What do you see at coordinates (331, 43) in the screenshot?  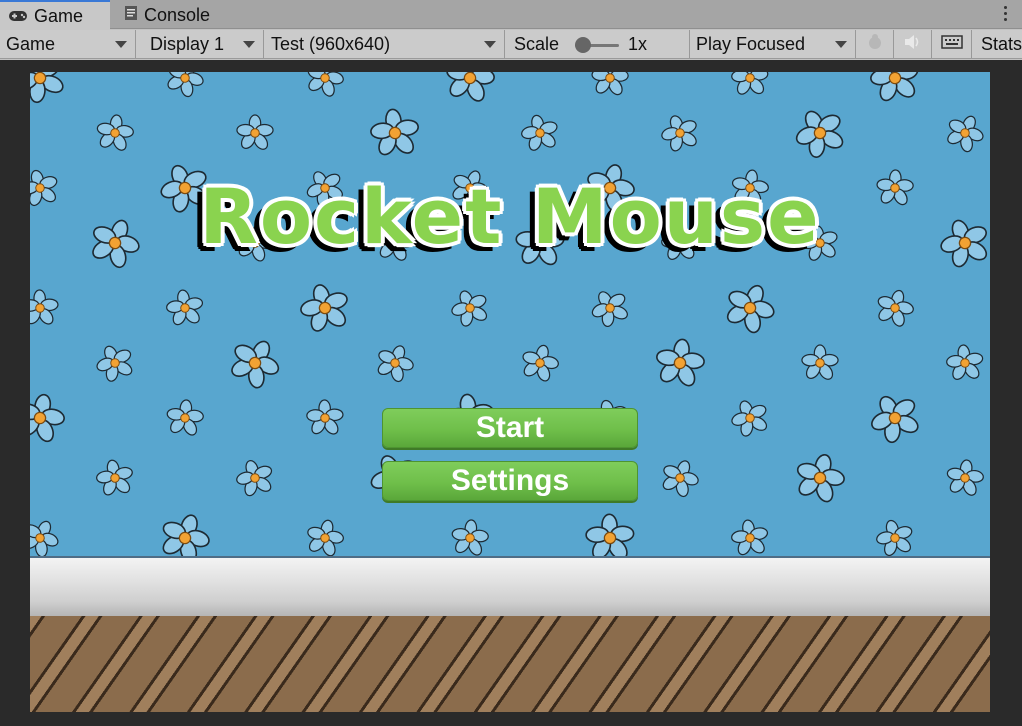 I see `resolution-value: Test (960x640)` at bounding box center [331, 43].